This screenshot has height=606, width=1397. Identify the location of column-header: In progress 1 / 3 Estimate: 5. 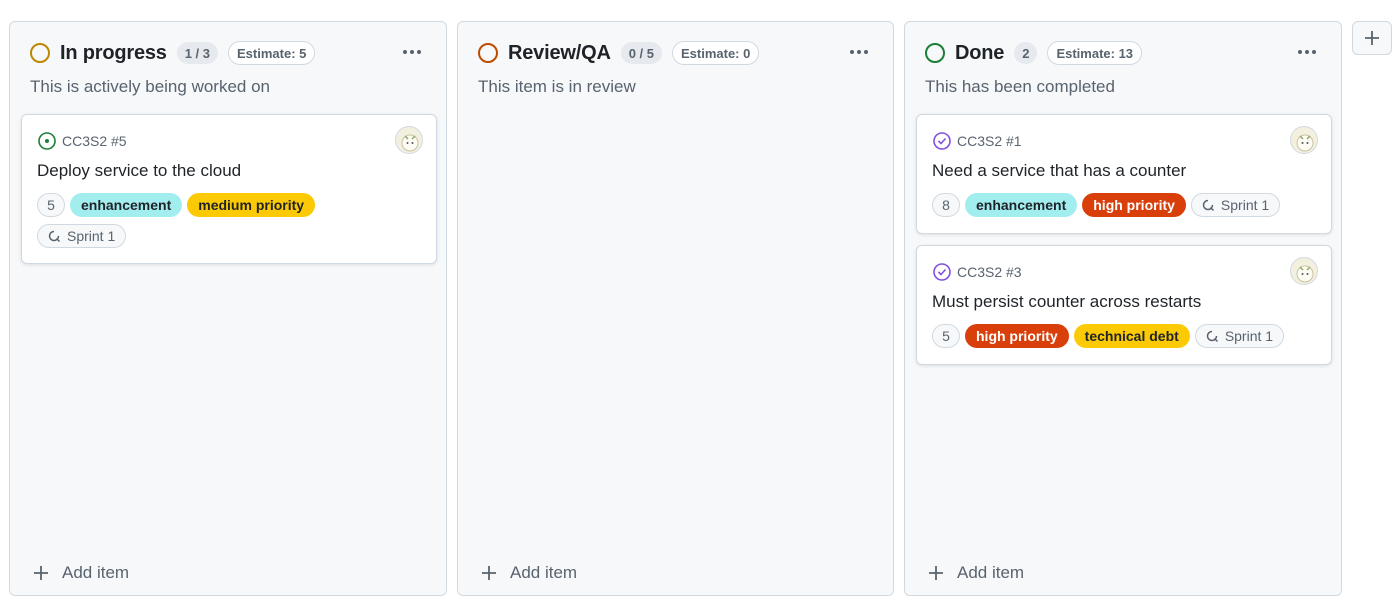
(228, 53).